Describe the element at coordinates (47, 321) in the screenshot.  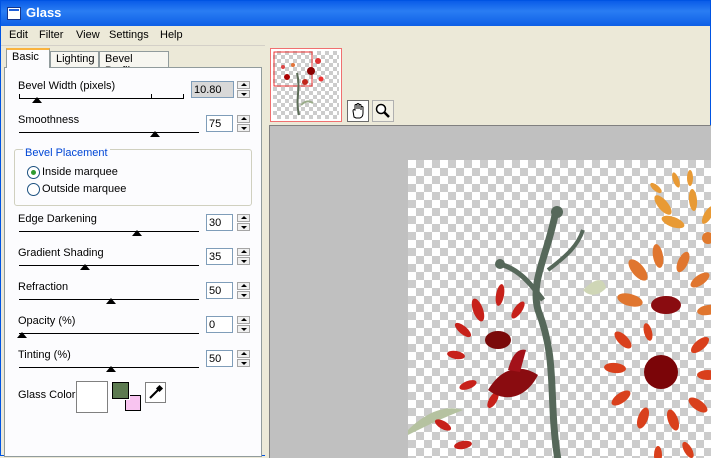
I see `opacity-label: Opacity (%)` at that location.